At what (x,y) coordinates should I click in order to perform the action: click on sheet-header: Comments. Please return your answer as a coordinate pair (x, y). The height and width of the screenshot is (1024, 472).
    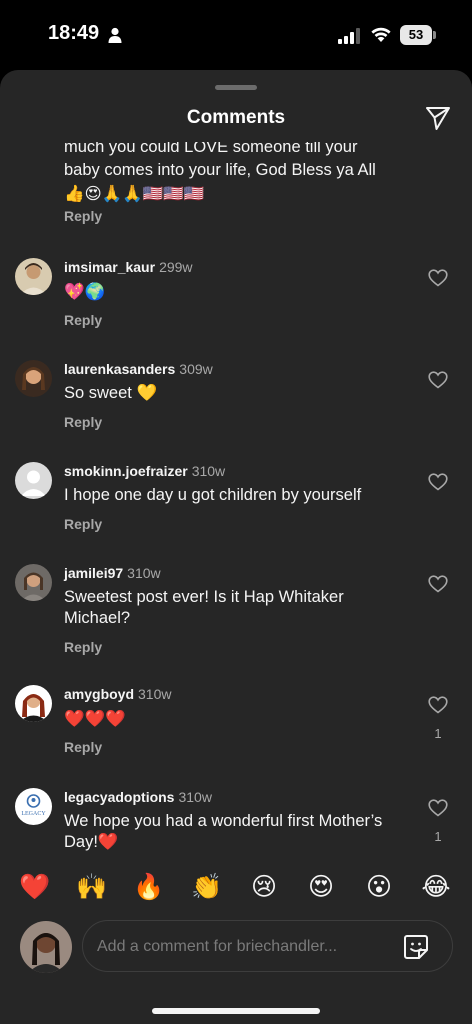
    Looking at the image, I should click on (236, 118).